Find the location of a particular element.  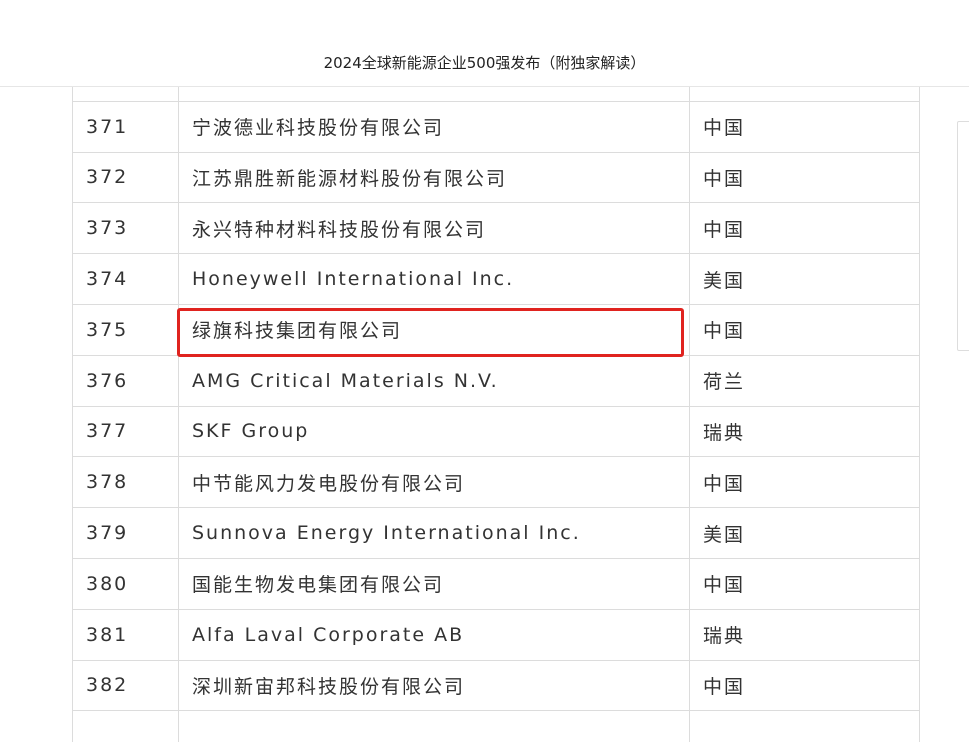

rank-cell: 382 is located at coordinates (125, 685).